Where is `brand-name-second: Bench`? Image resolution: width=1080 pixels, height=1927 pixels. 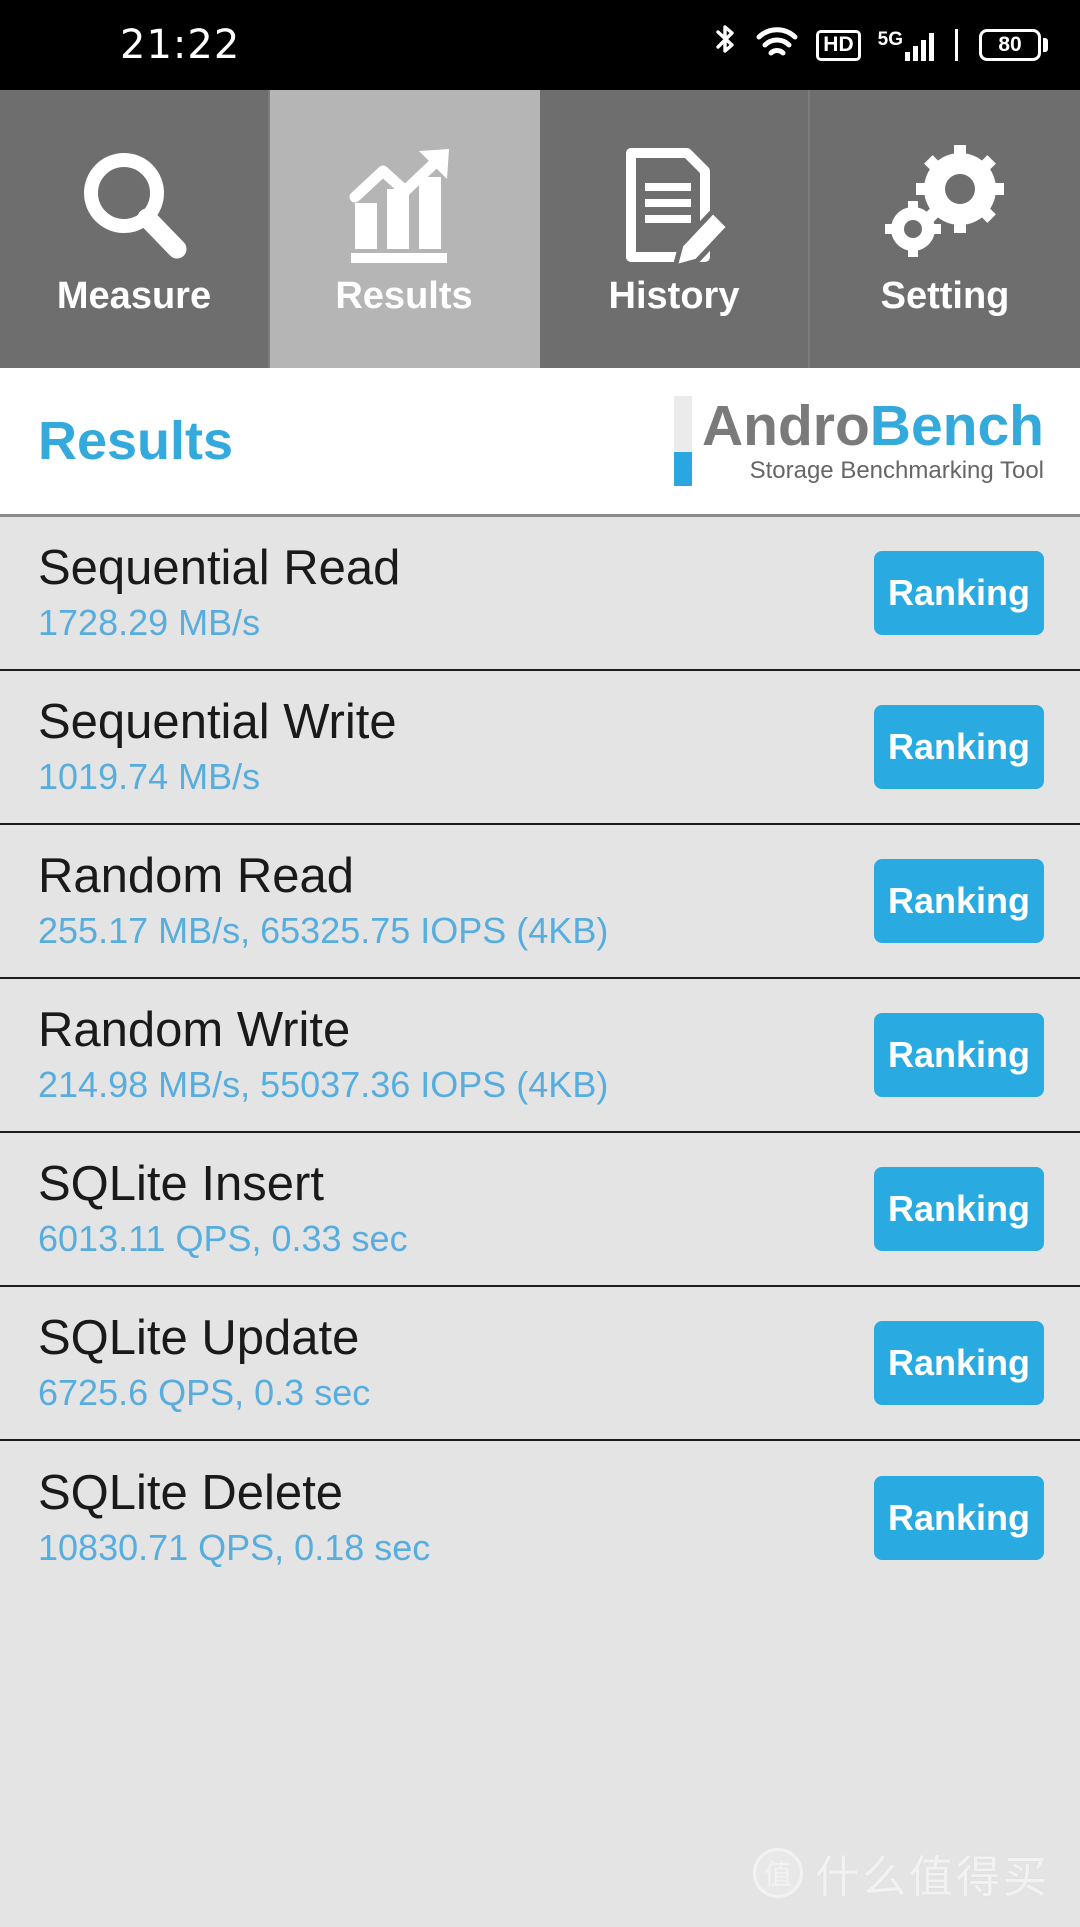
brand-name-second: Bench is located at coordinates (956, 426).